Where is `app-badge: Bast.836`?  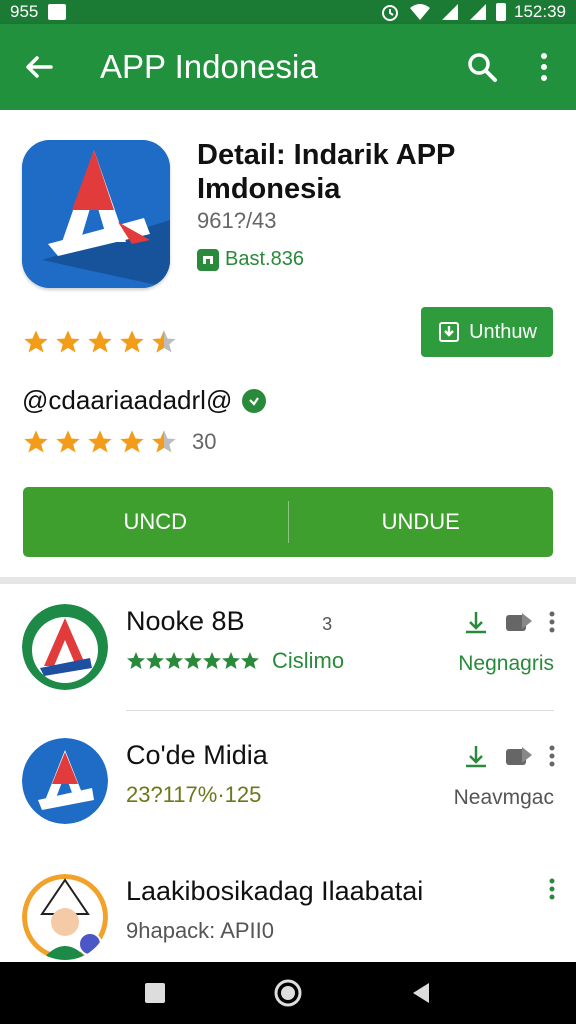 app-badge: Bast.836 is located at coordinates (250, 259).